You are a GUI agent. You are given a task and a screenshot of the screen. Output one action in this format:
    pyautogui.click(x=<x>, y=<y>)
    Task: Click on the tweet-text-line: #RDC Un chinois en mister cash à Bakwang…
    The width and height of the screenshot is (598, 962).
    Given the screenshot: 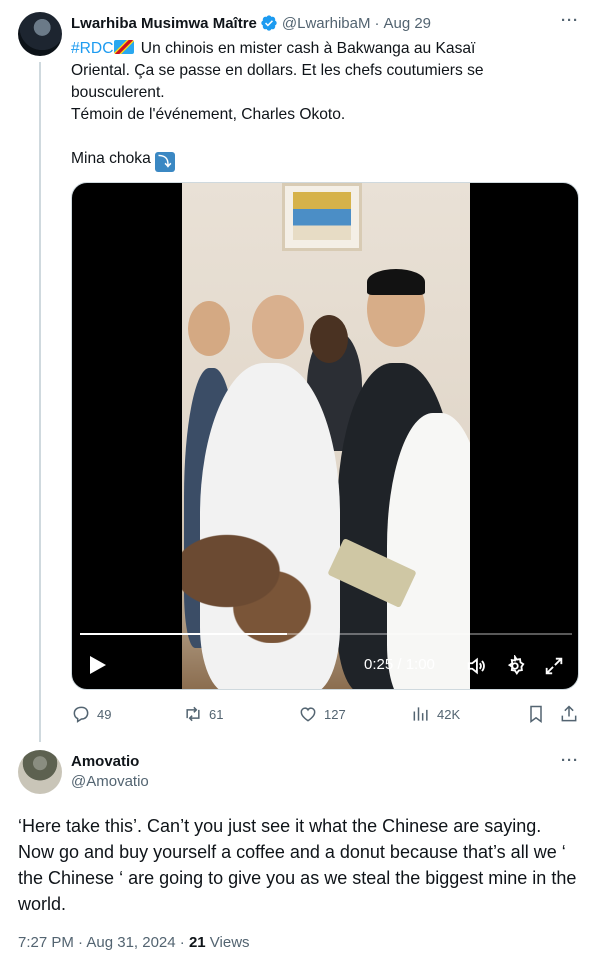 What is the action you would take?
    pyautogui.click(x=316, y=49)
    